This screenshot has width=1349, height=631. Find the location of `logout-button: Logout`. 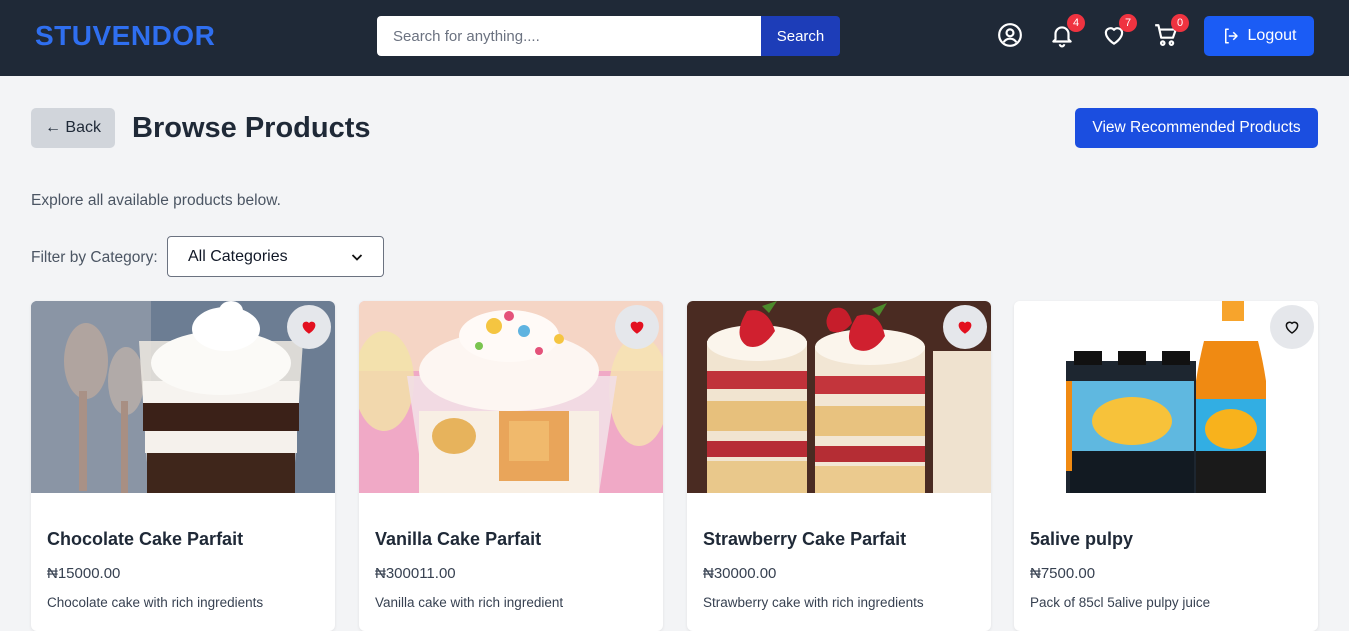

logout-button: Logout is located at coordinates (1259, 36).